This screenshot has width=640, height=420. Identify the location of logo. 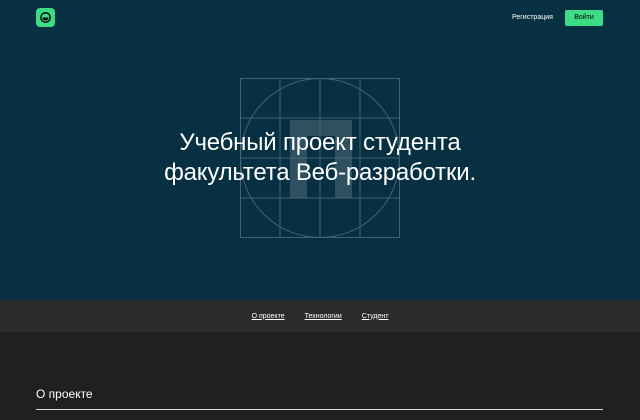
(45, 17).